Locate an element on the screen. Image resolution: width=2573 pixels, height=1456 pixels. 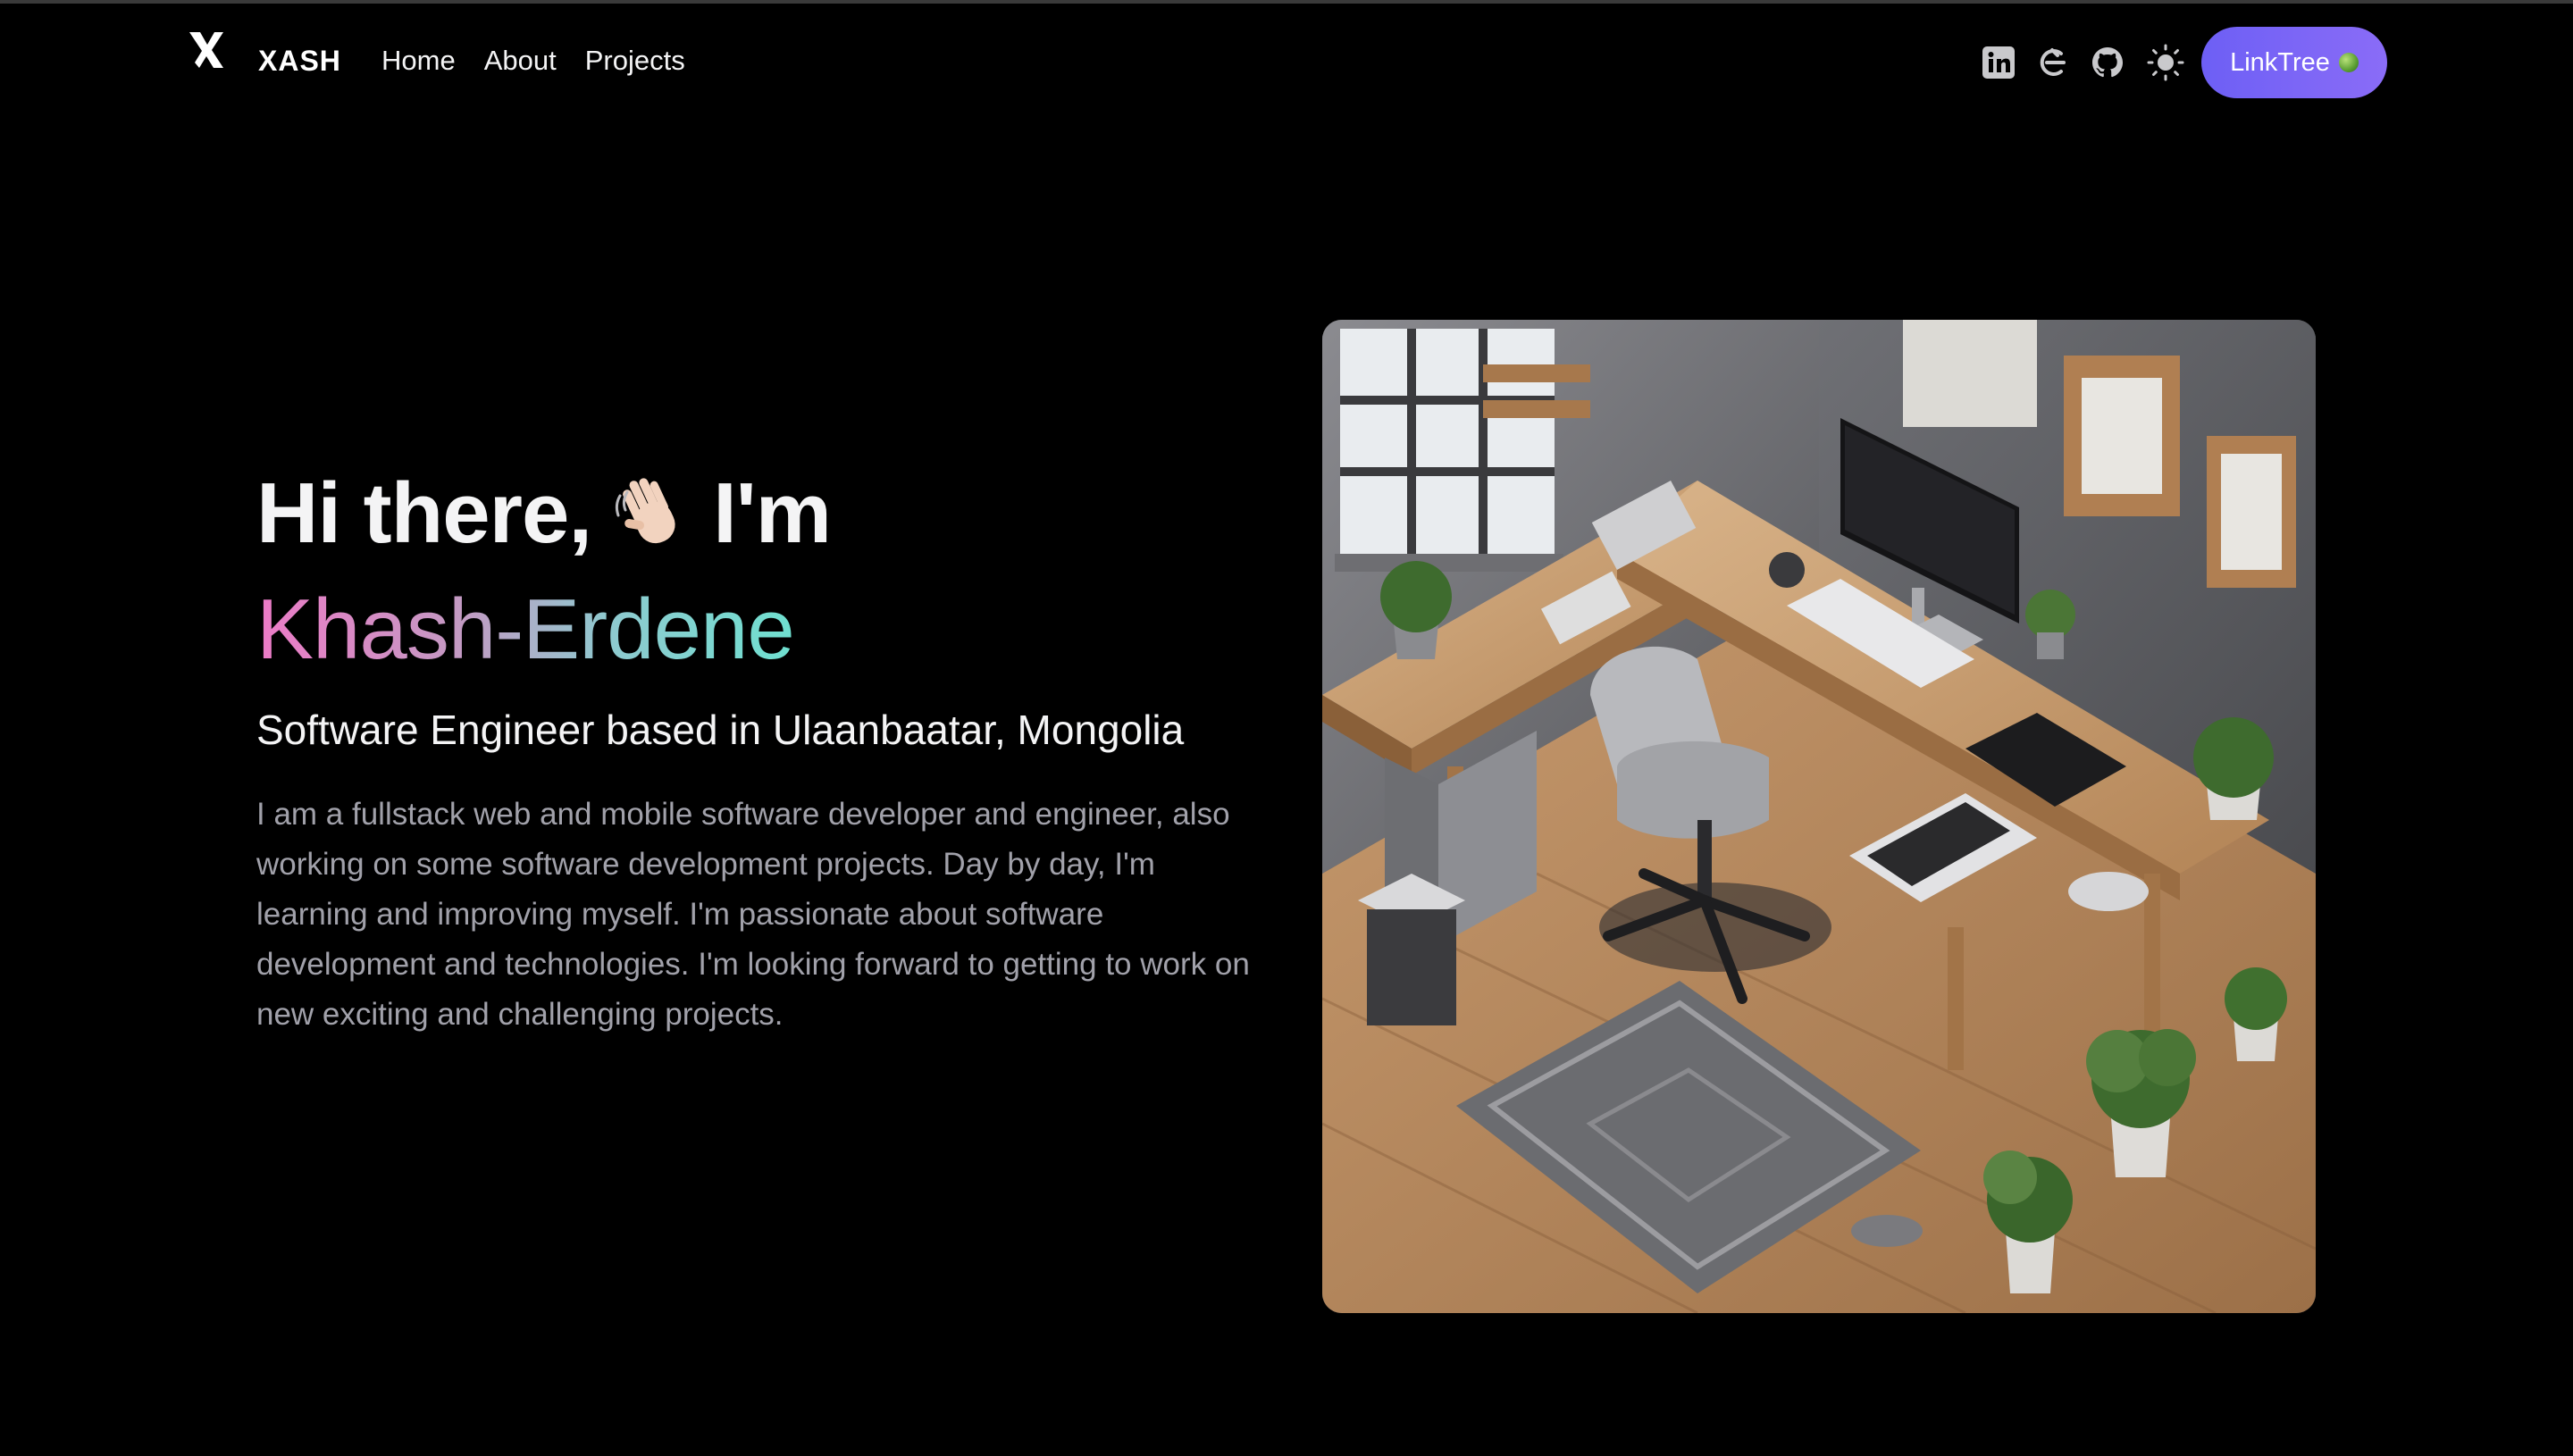
linktree-button: LinkTree is located at coordinates (2294, 62).